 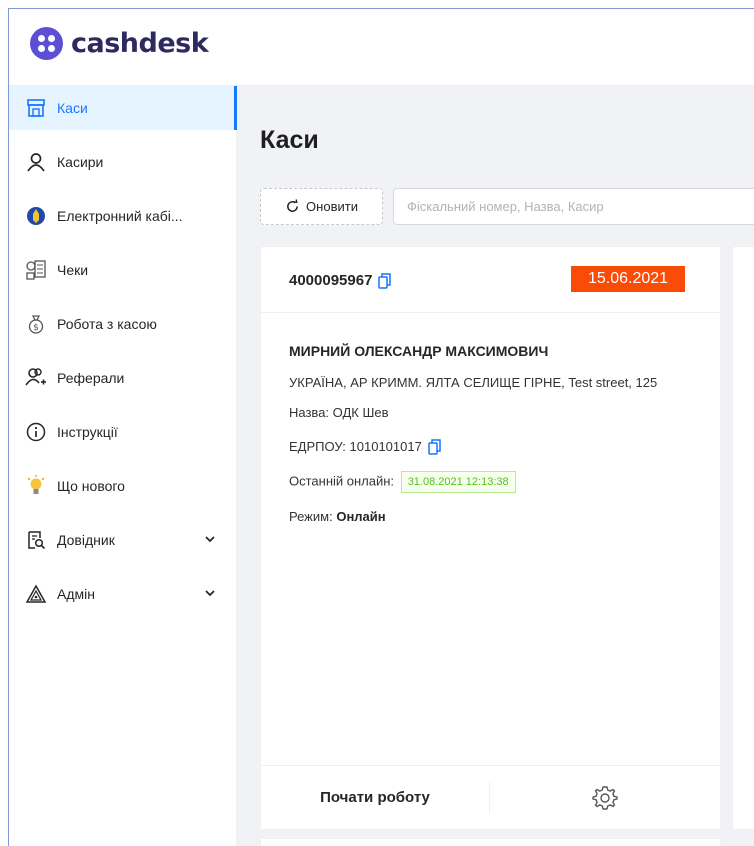 I want to click on info-icon, so click(x=36, y=432).